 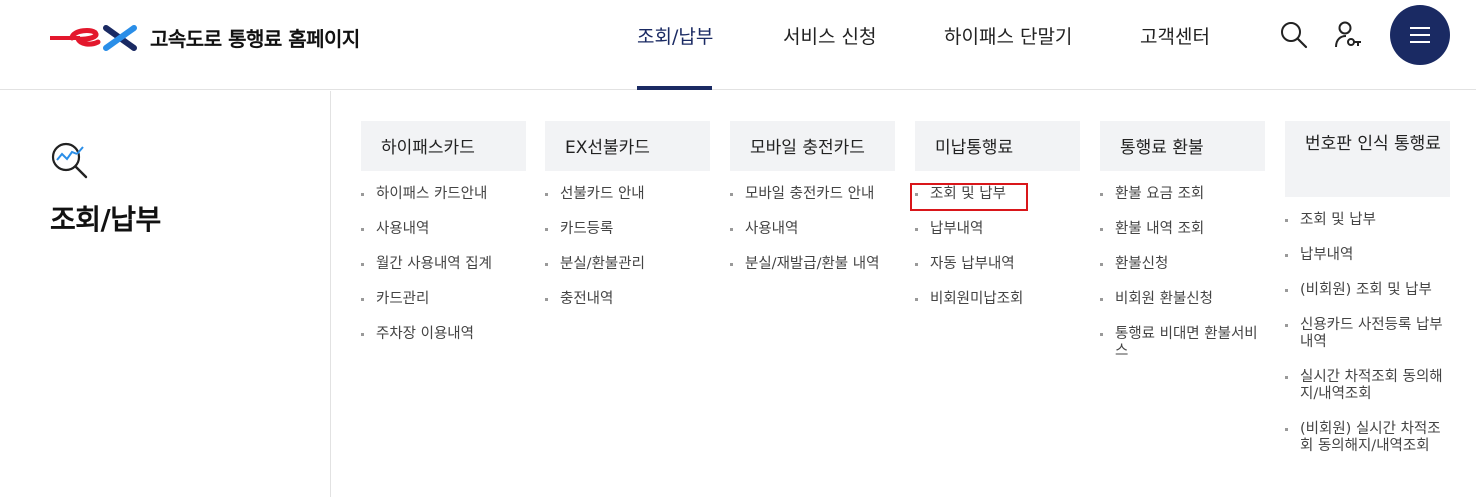 I want to click on menu-column-ex-prepaid-card: EX선불카드 선불카드 안내 카드등록 분실/환불관리 충전내역, so click(x=627, y=223).